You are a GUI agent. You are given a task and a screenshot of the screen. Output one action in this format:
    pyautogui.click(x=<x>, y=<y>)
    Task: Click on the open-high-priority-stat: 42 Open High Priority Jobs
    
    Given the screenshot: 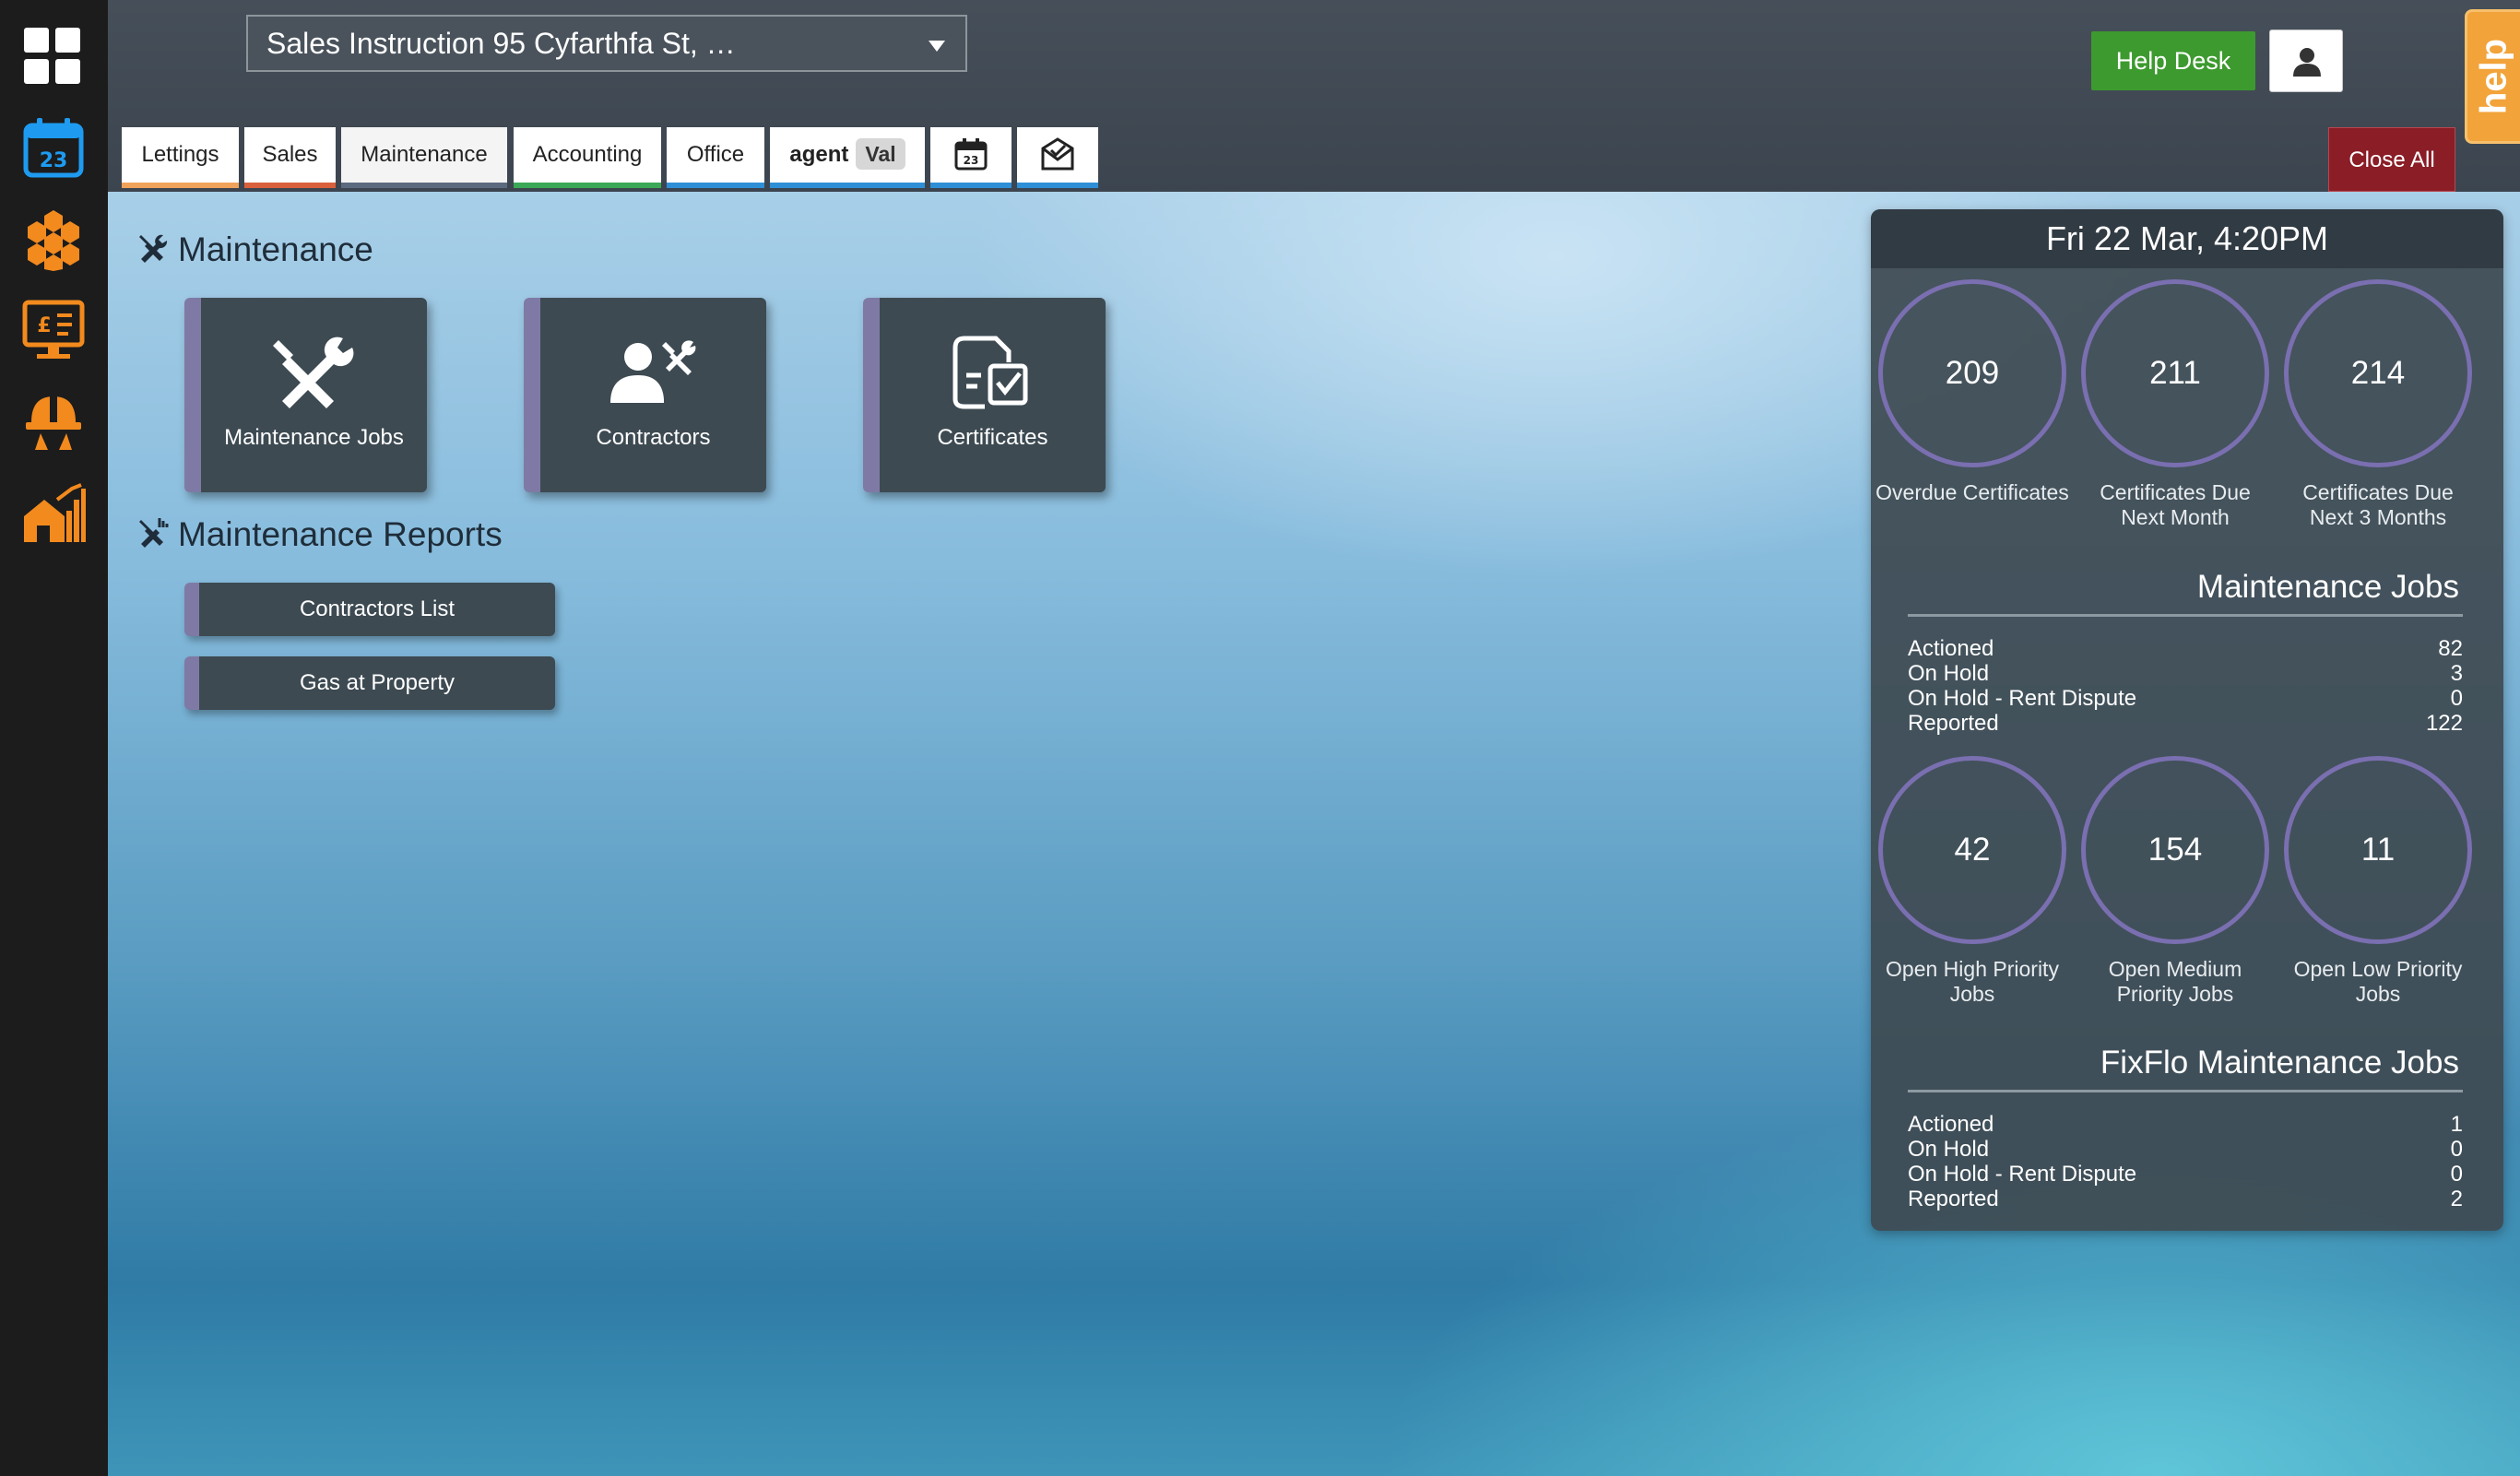 What is the action you would take?
    pyautogui.click(x=1972, y=882)
    